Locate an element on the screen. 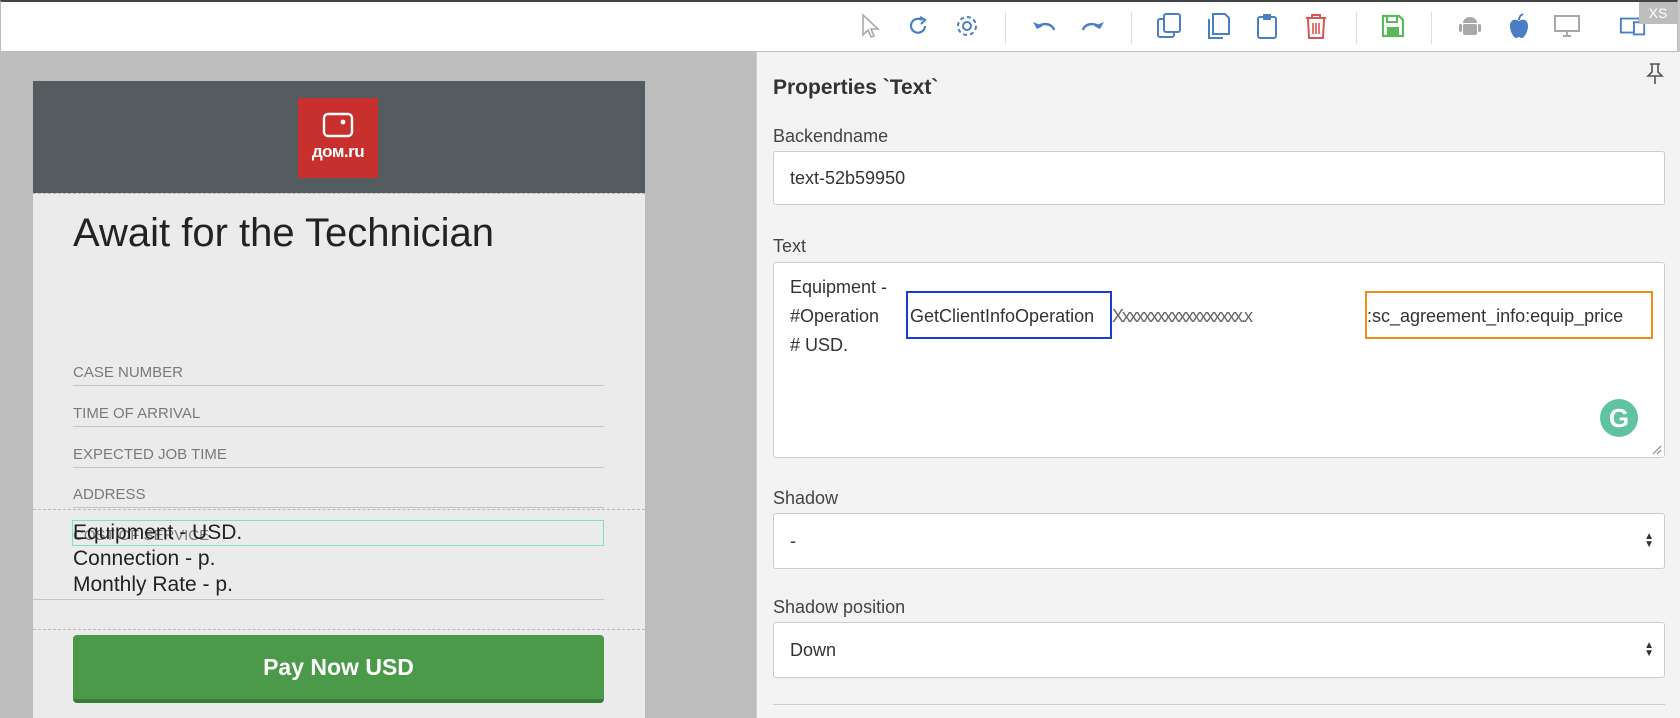  backendname-input: text-52b59950 is located at coordinates (1219, 178).